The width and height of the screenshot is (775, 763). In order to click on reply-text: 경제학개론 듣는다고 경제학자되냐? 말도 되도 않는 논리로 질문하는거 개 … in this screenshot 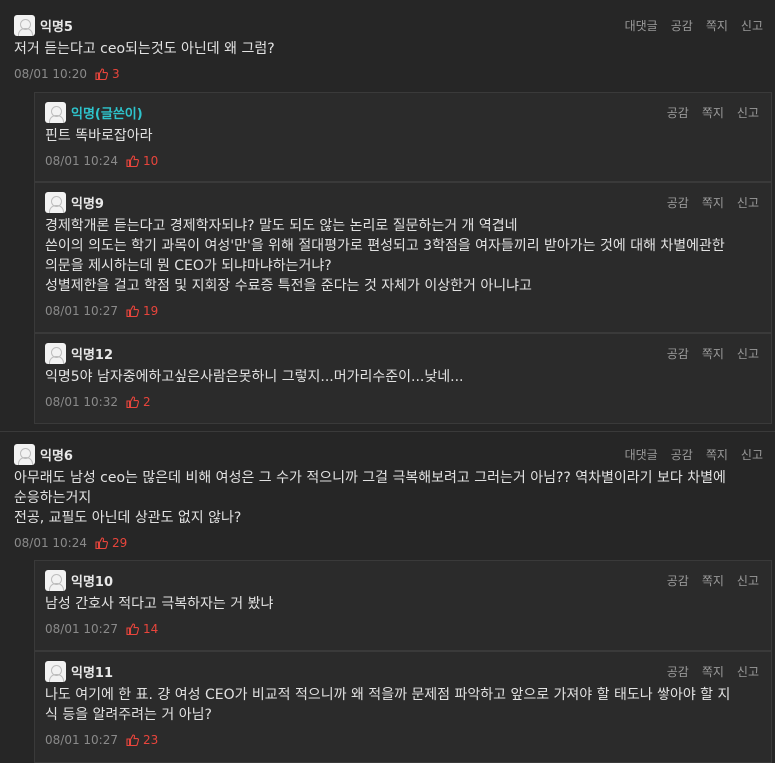, I will do `click(408, 256)`.